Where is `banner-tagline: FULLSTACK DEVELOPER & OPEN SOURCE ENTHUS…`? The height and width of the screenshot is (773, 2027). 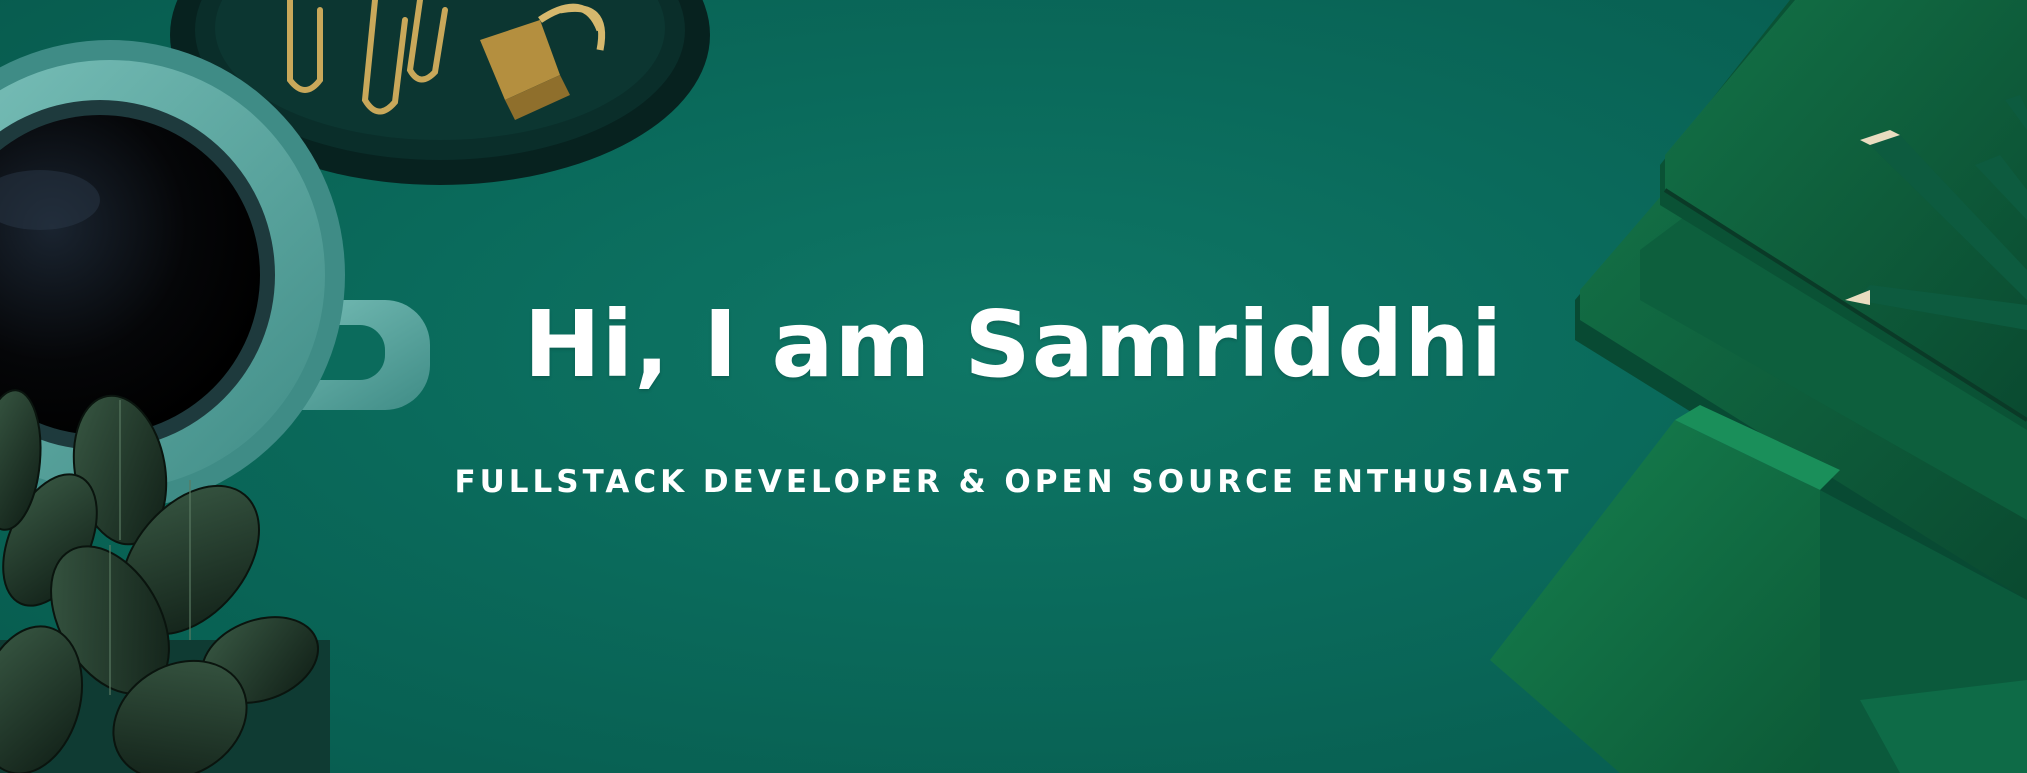 banner-tagline: FULLSTACK DEVELOPER & OPEN SOURCE ENTHUS… is located at coordinates (1013, 482).